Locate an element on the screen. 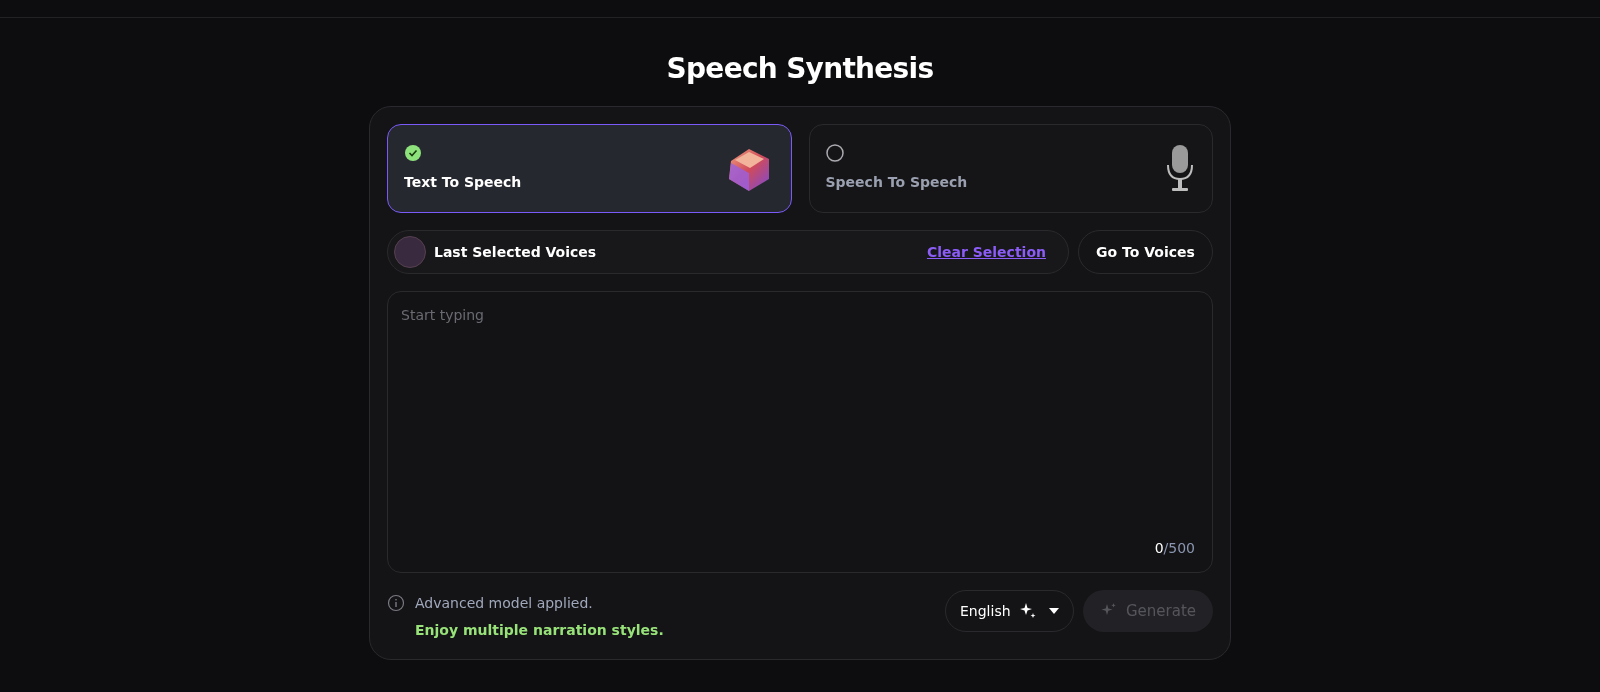  mode-card: Text To Speech is located at coordinates (589, 168).